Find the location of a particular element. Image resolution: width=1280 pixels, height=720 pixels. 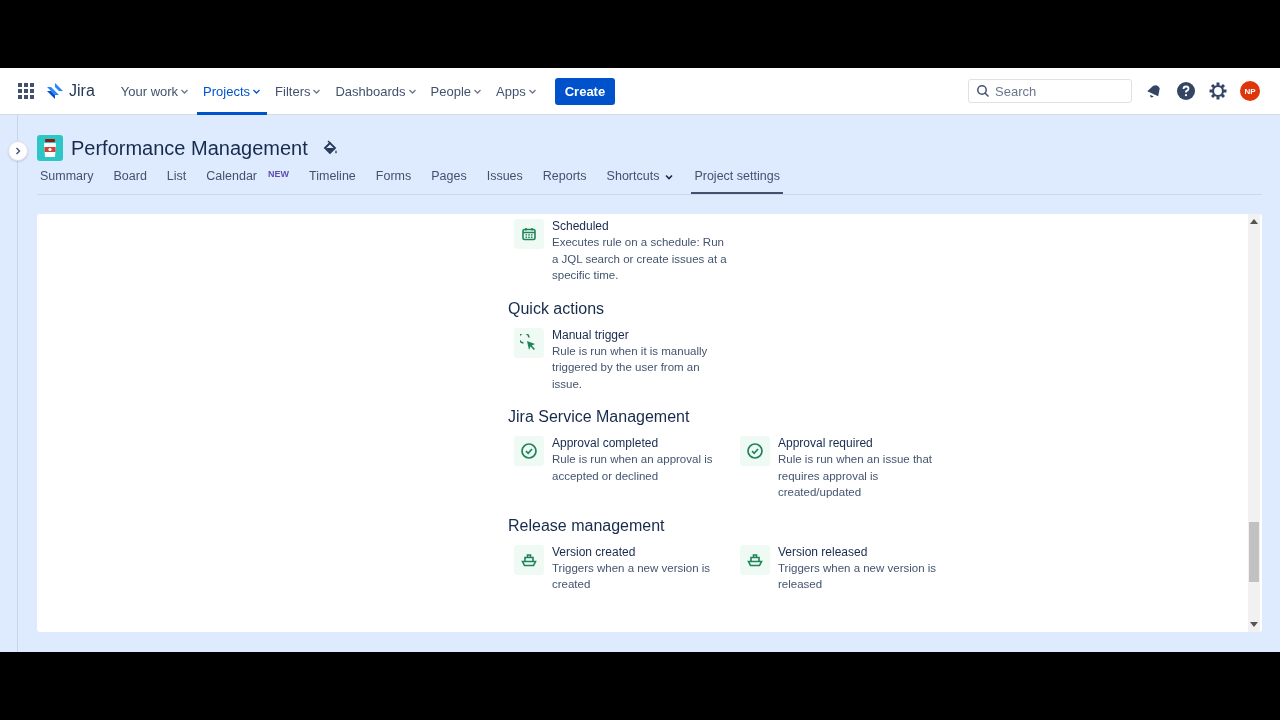

project-avatar-icon is located at coordinates (50, 148).